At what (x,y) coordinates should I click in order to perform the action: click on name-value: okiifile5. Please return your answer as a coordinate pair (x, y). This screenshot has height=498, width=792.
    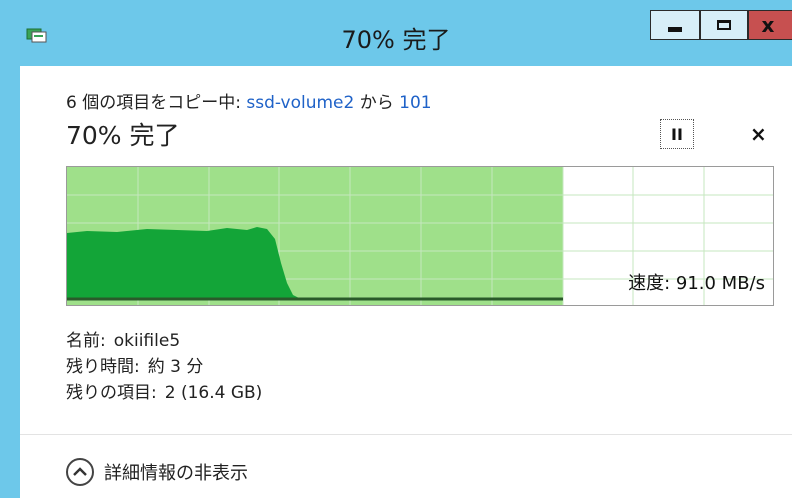
    Looking at the image, I should click on (147, 341).